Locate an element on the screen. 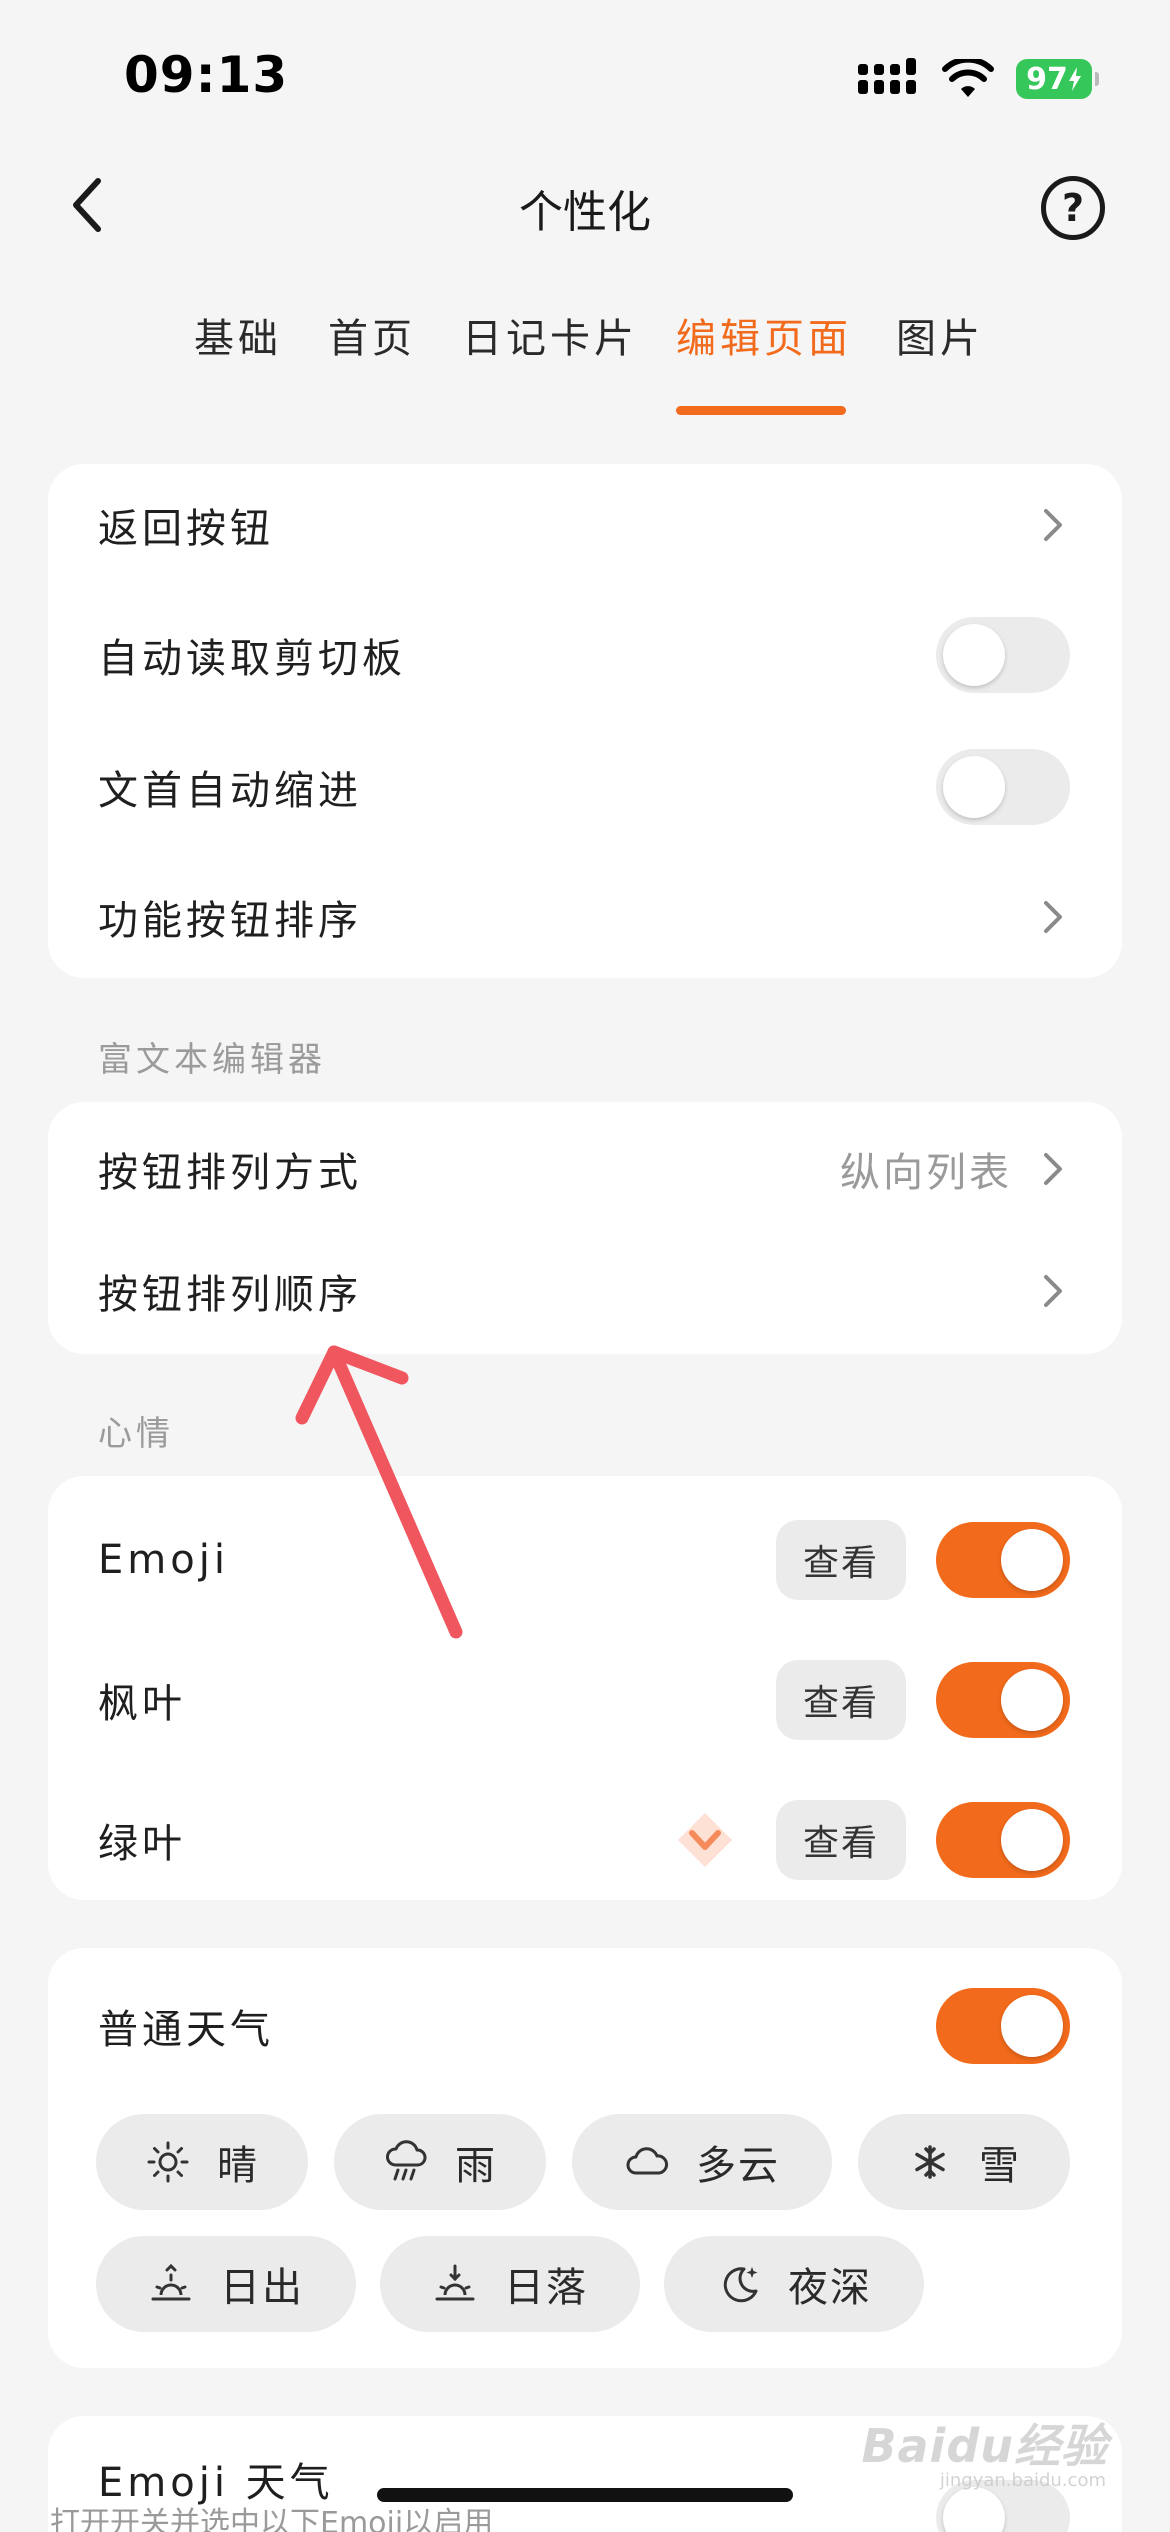 This screenshot has width=1170, height=2532. weather-chip-label: 晴 is located at coordinates (238, 2166).